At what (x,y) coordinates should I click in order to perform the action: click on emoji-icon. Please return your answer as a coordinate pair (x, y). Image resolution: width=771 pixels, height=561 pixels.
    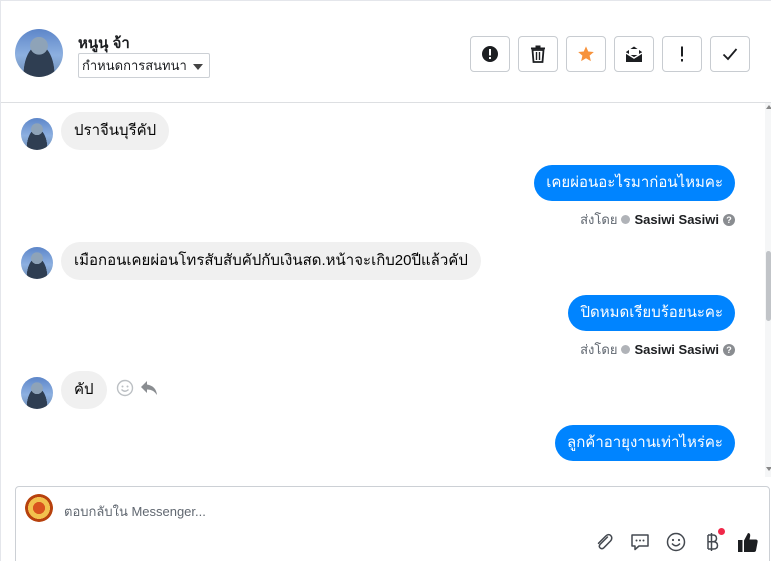
    Looking at the image, I should click on (676, 542).